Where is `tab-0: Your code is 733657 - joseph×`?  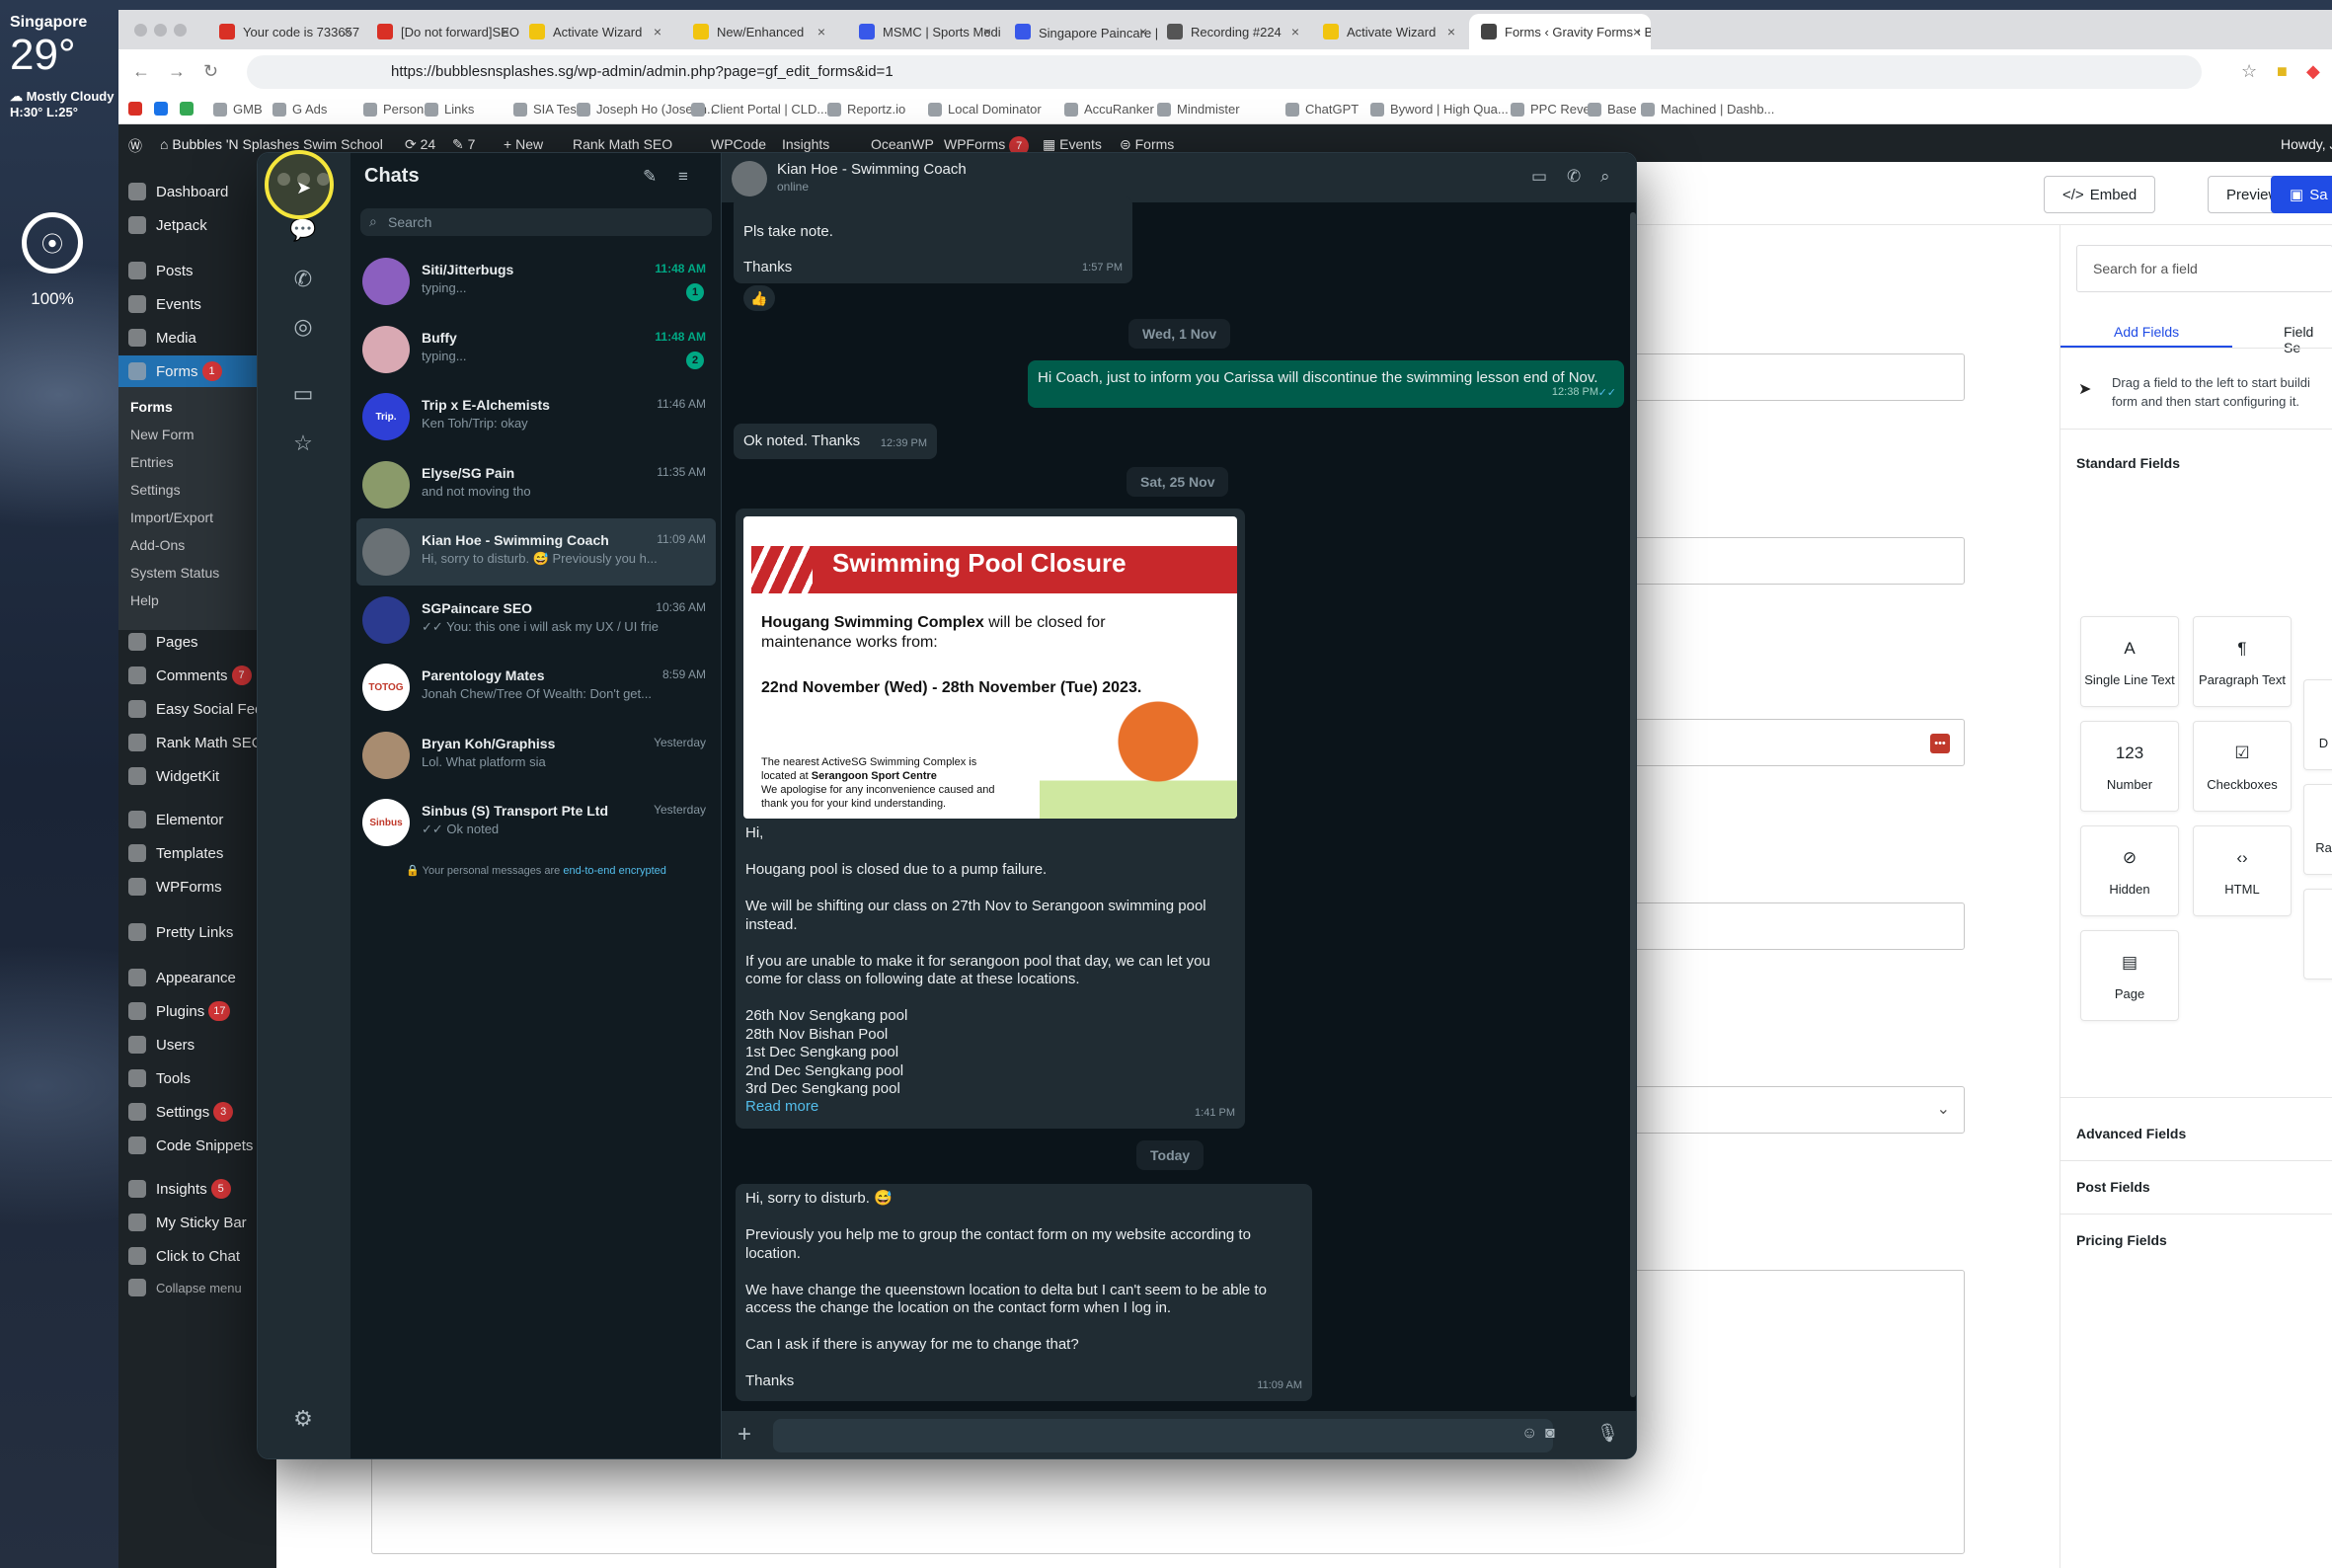
tab-0: Your code is 733657 - joseph× is located at coordinates (284, 32).